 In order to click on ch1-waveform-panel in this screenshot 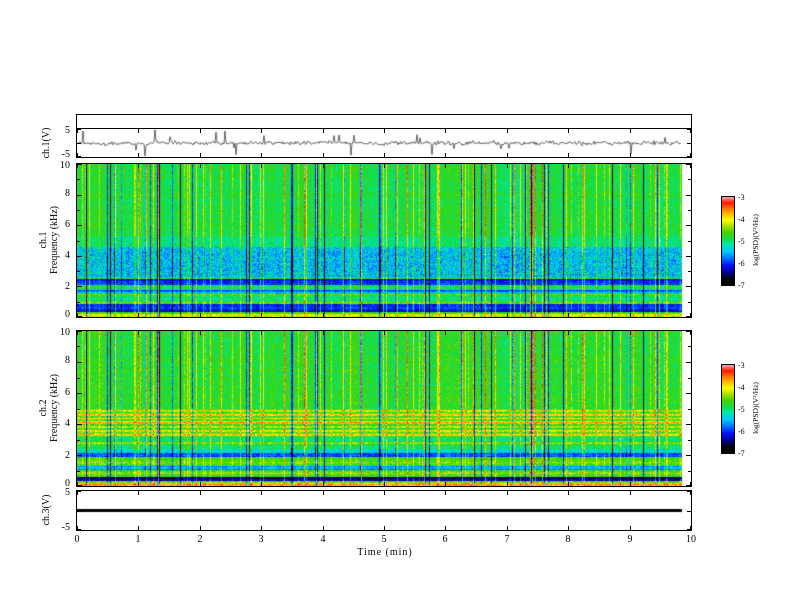, I will do `click(384, 143)`.